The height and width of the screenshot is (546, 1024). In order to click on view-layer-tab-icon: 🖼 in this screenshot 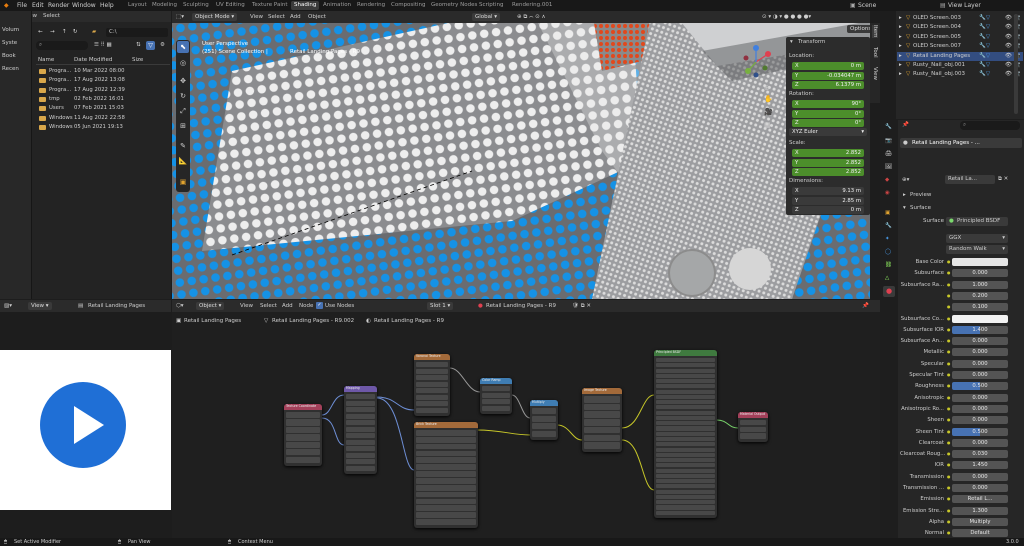, I will do `click(888, 167)`.